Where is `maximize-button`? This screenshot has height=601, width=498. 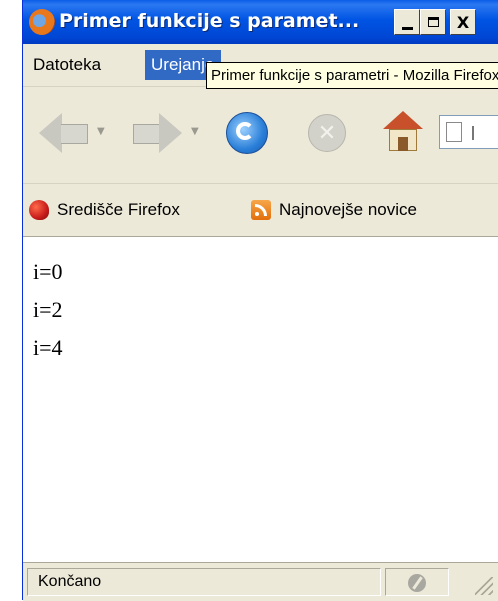
maximize-button is located at coordinates (433, 22).